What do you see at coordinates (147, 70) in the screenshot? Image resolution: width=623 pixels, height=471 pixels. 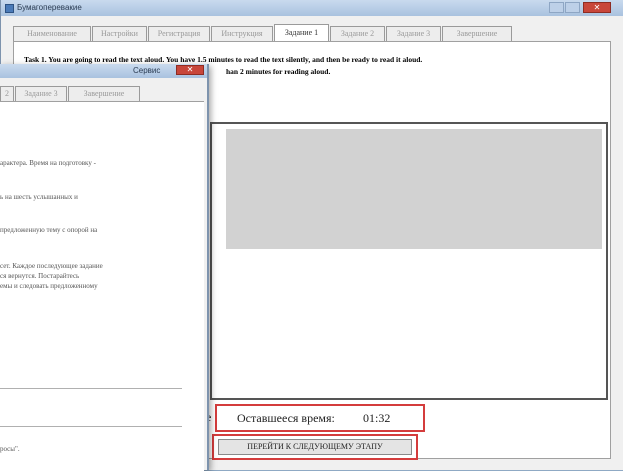 I see `background-window-title: Сервис` at bounding box center [147, 70].